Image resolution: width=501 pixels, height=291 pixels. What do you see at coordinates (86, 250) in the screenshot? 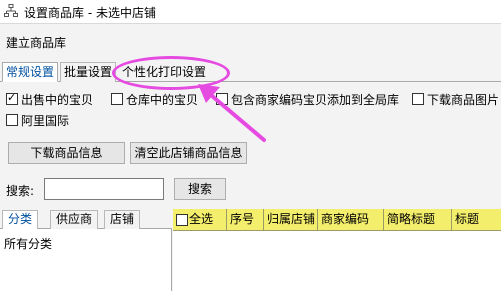
I see `category-pane: 分类 供应商 店铺 所有分类` at bounding box center [86, 250].